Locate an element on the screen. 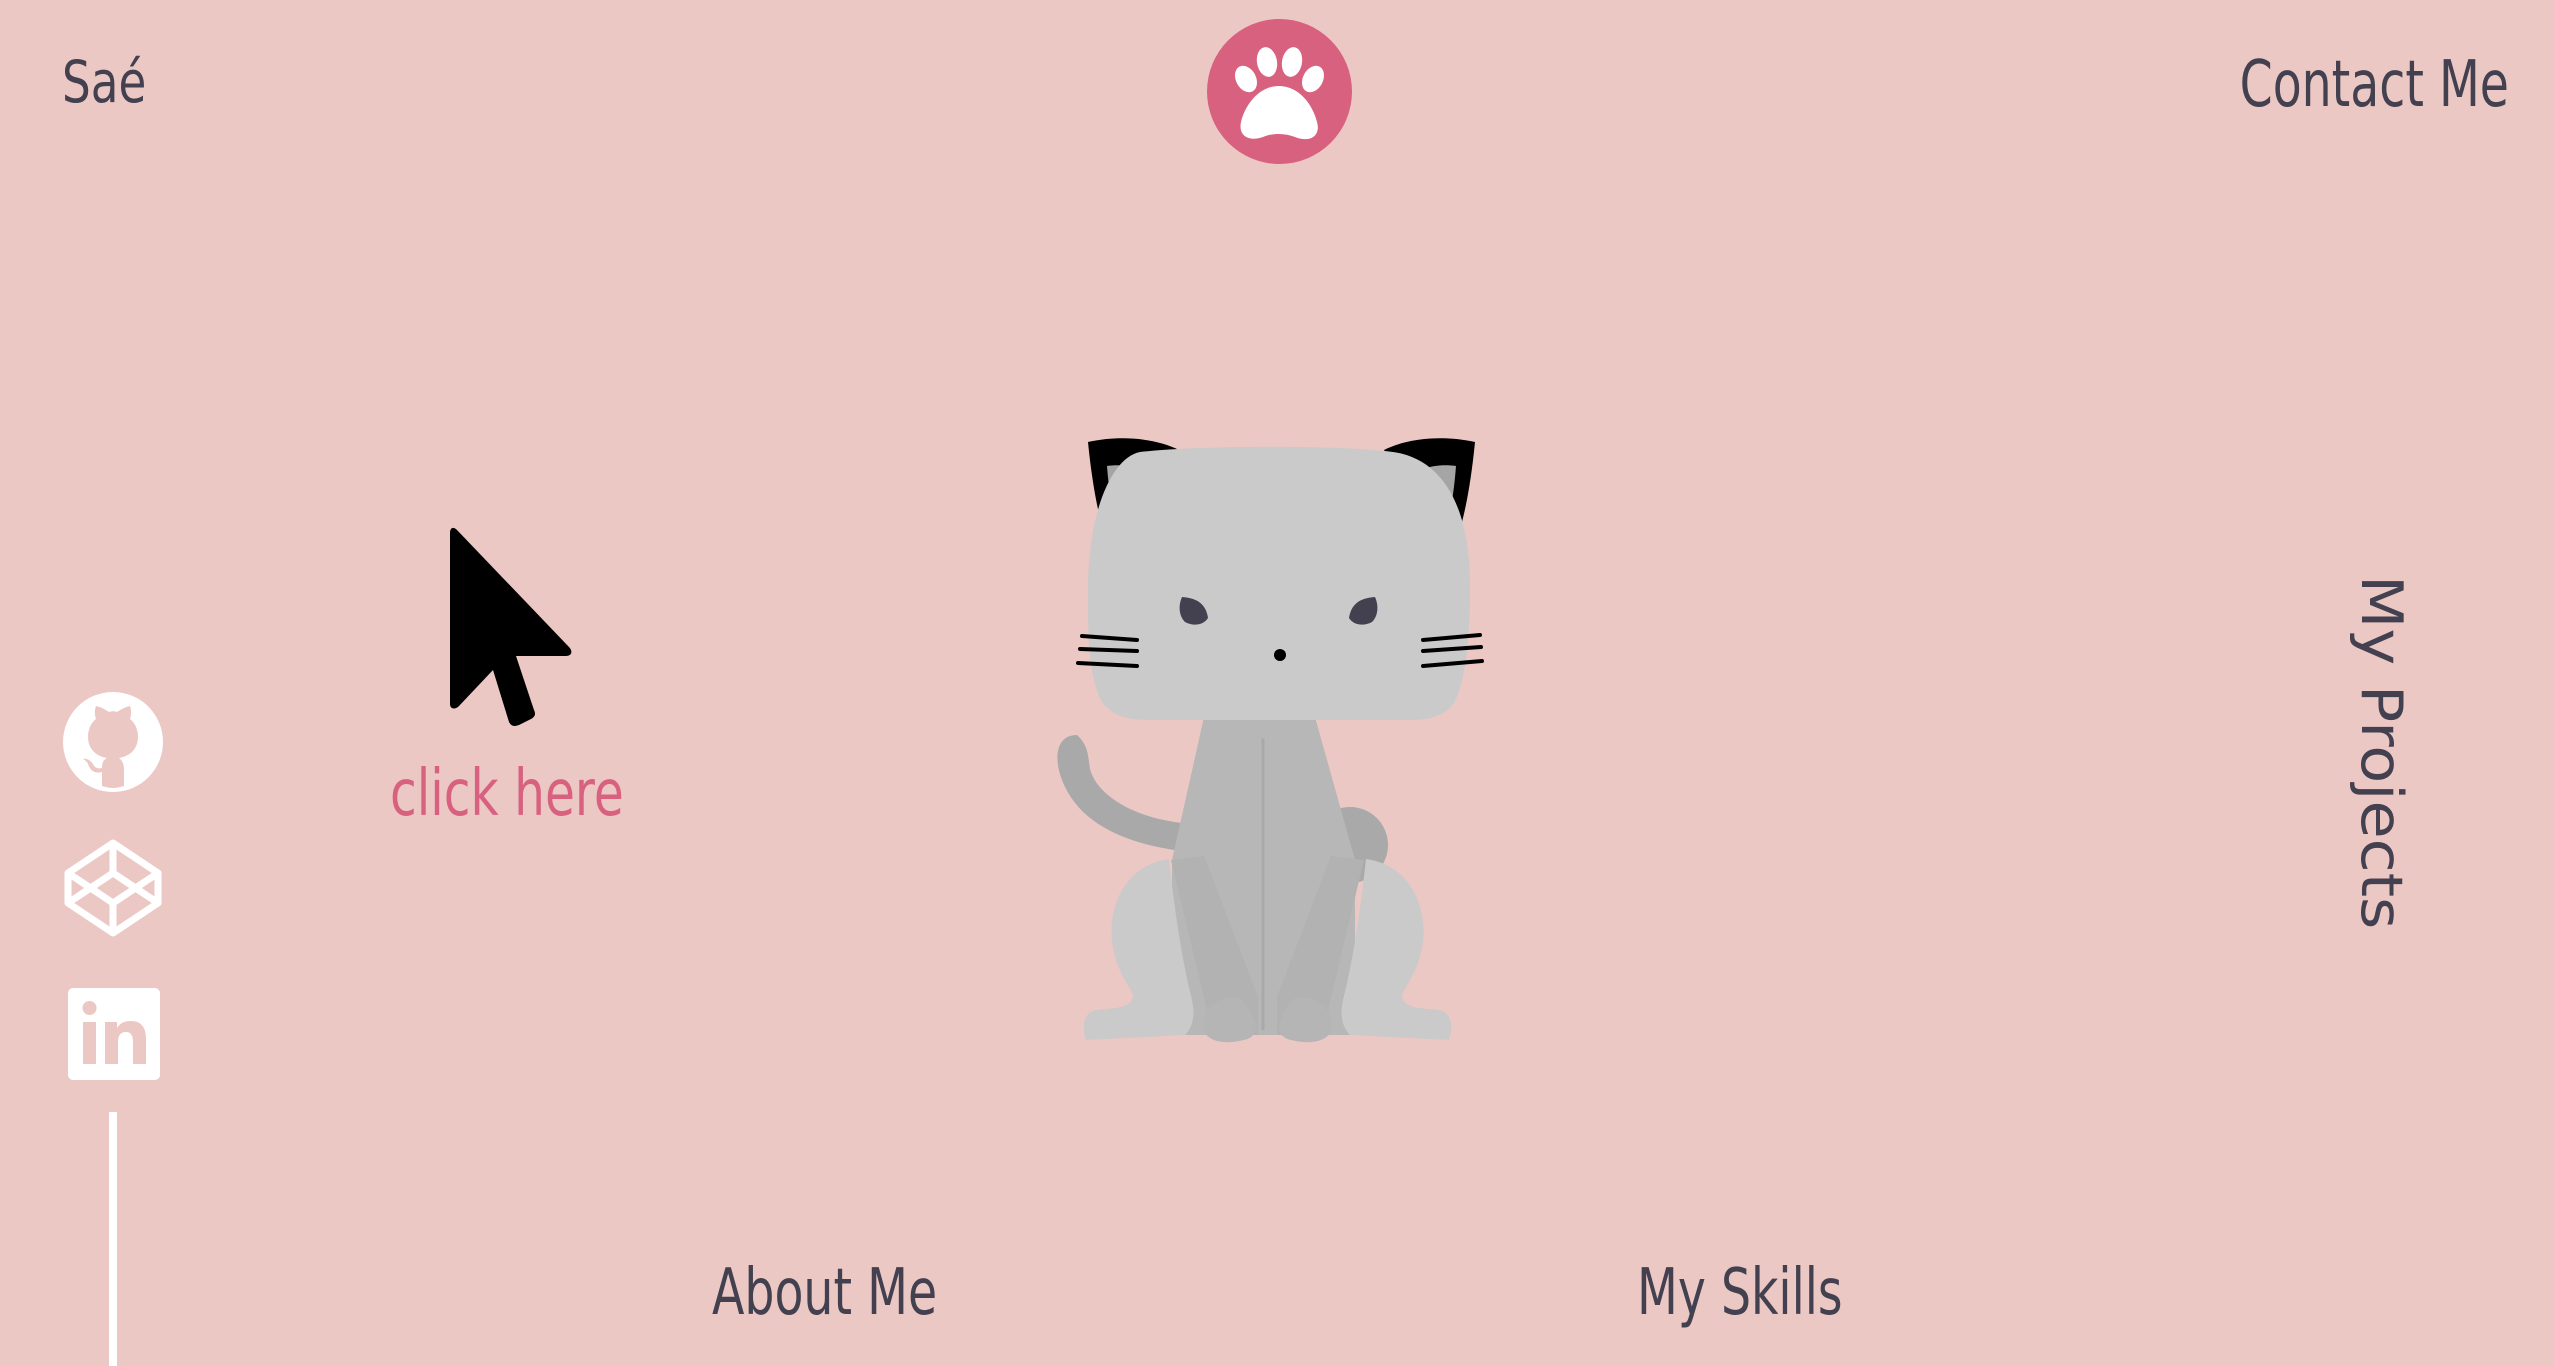 This screenshot has height=1366, width=2554. social-divider-line is located at coordinates (113, 1239).